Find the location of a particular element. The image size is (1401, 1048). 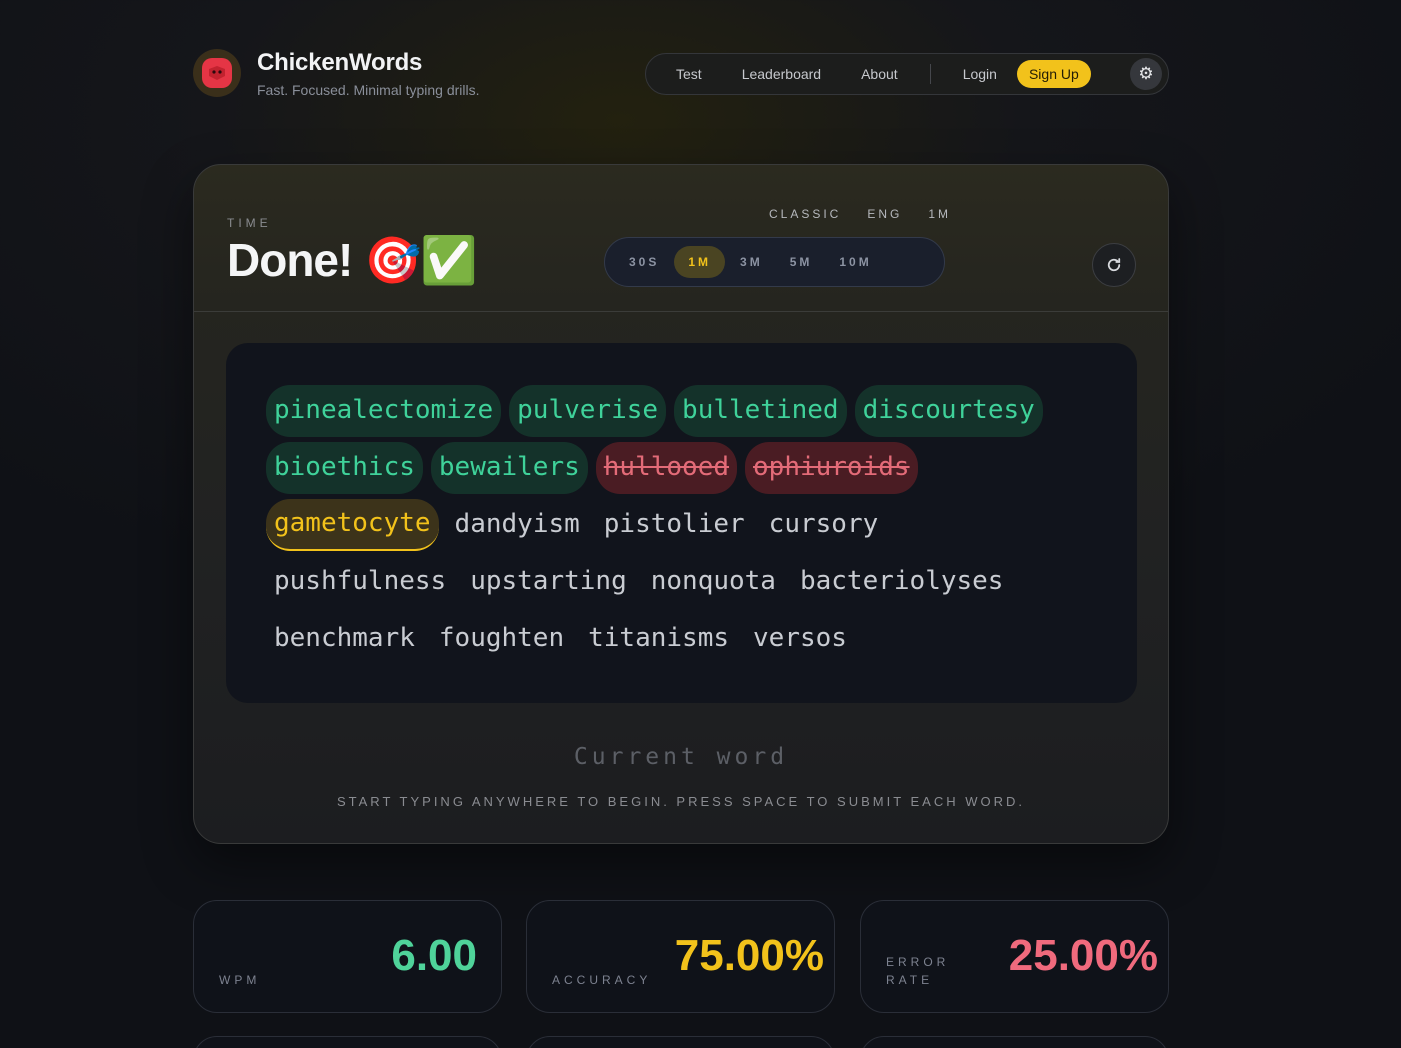

duration-option-30s: 30S is located at coordinates (644, 262).